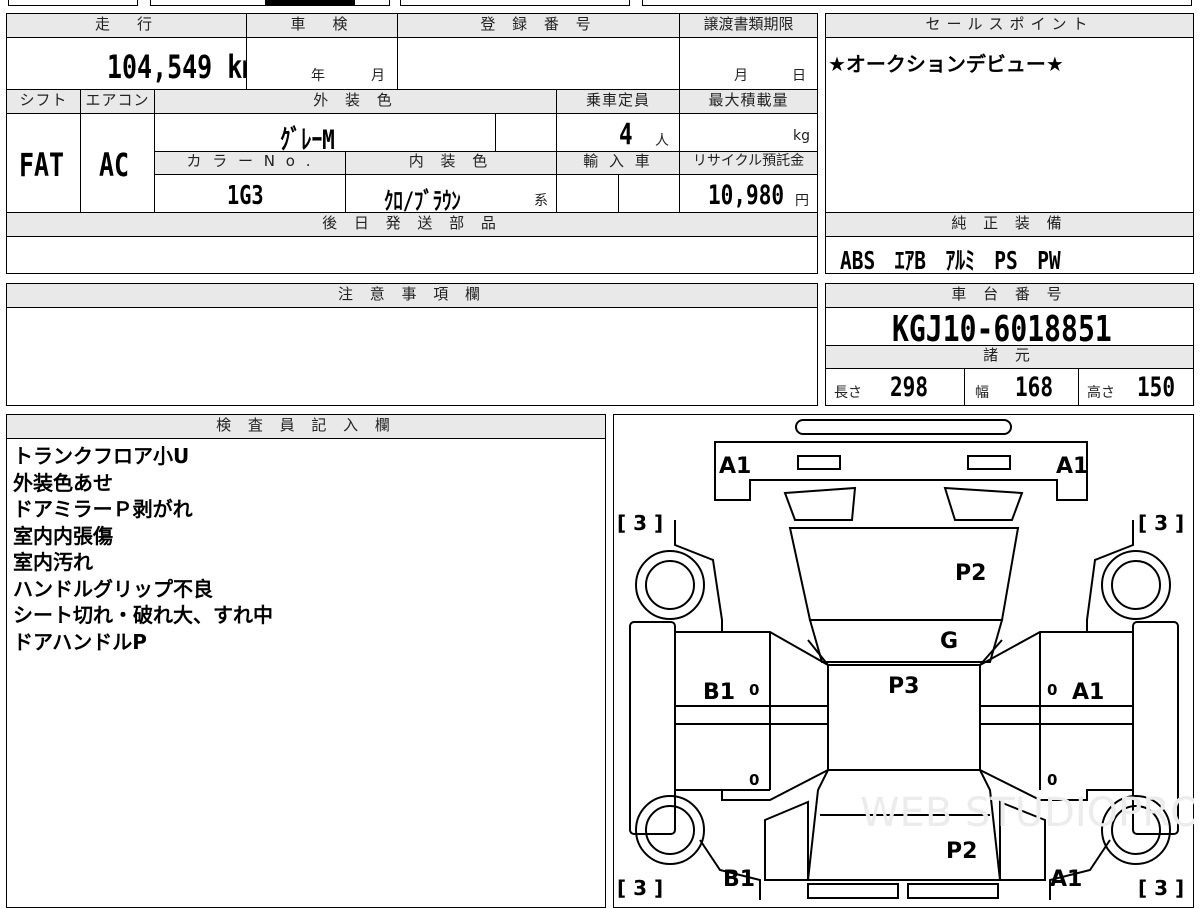 The image size is (1200, 908). I want to click on length-cell: 長さ 298, so click(895, 387).